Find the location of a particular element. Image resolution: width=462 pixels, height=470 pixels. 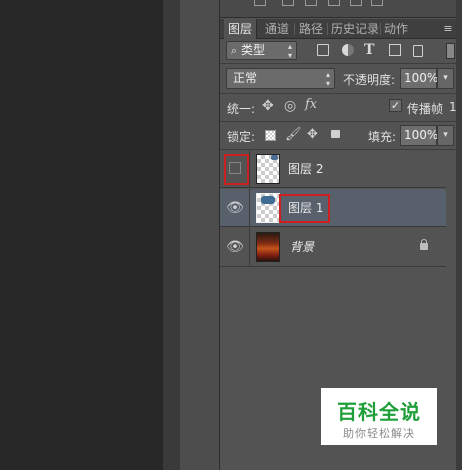

smart-object-filter-icon is located at coordinates (418, 51).